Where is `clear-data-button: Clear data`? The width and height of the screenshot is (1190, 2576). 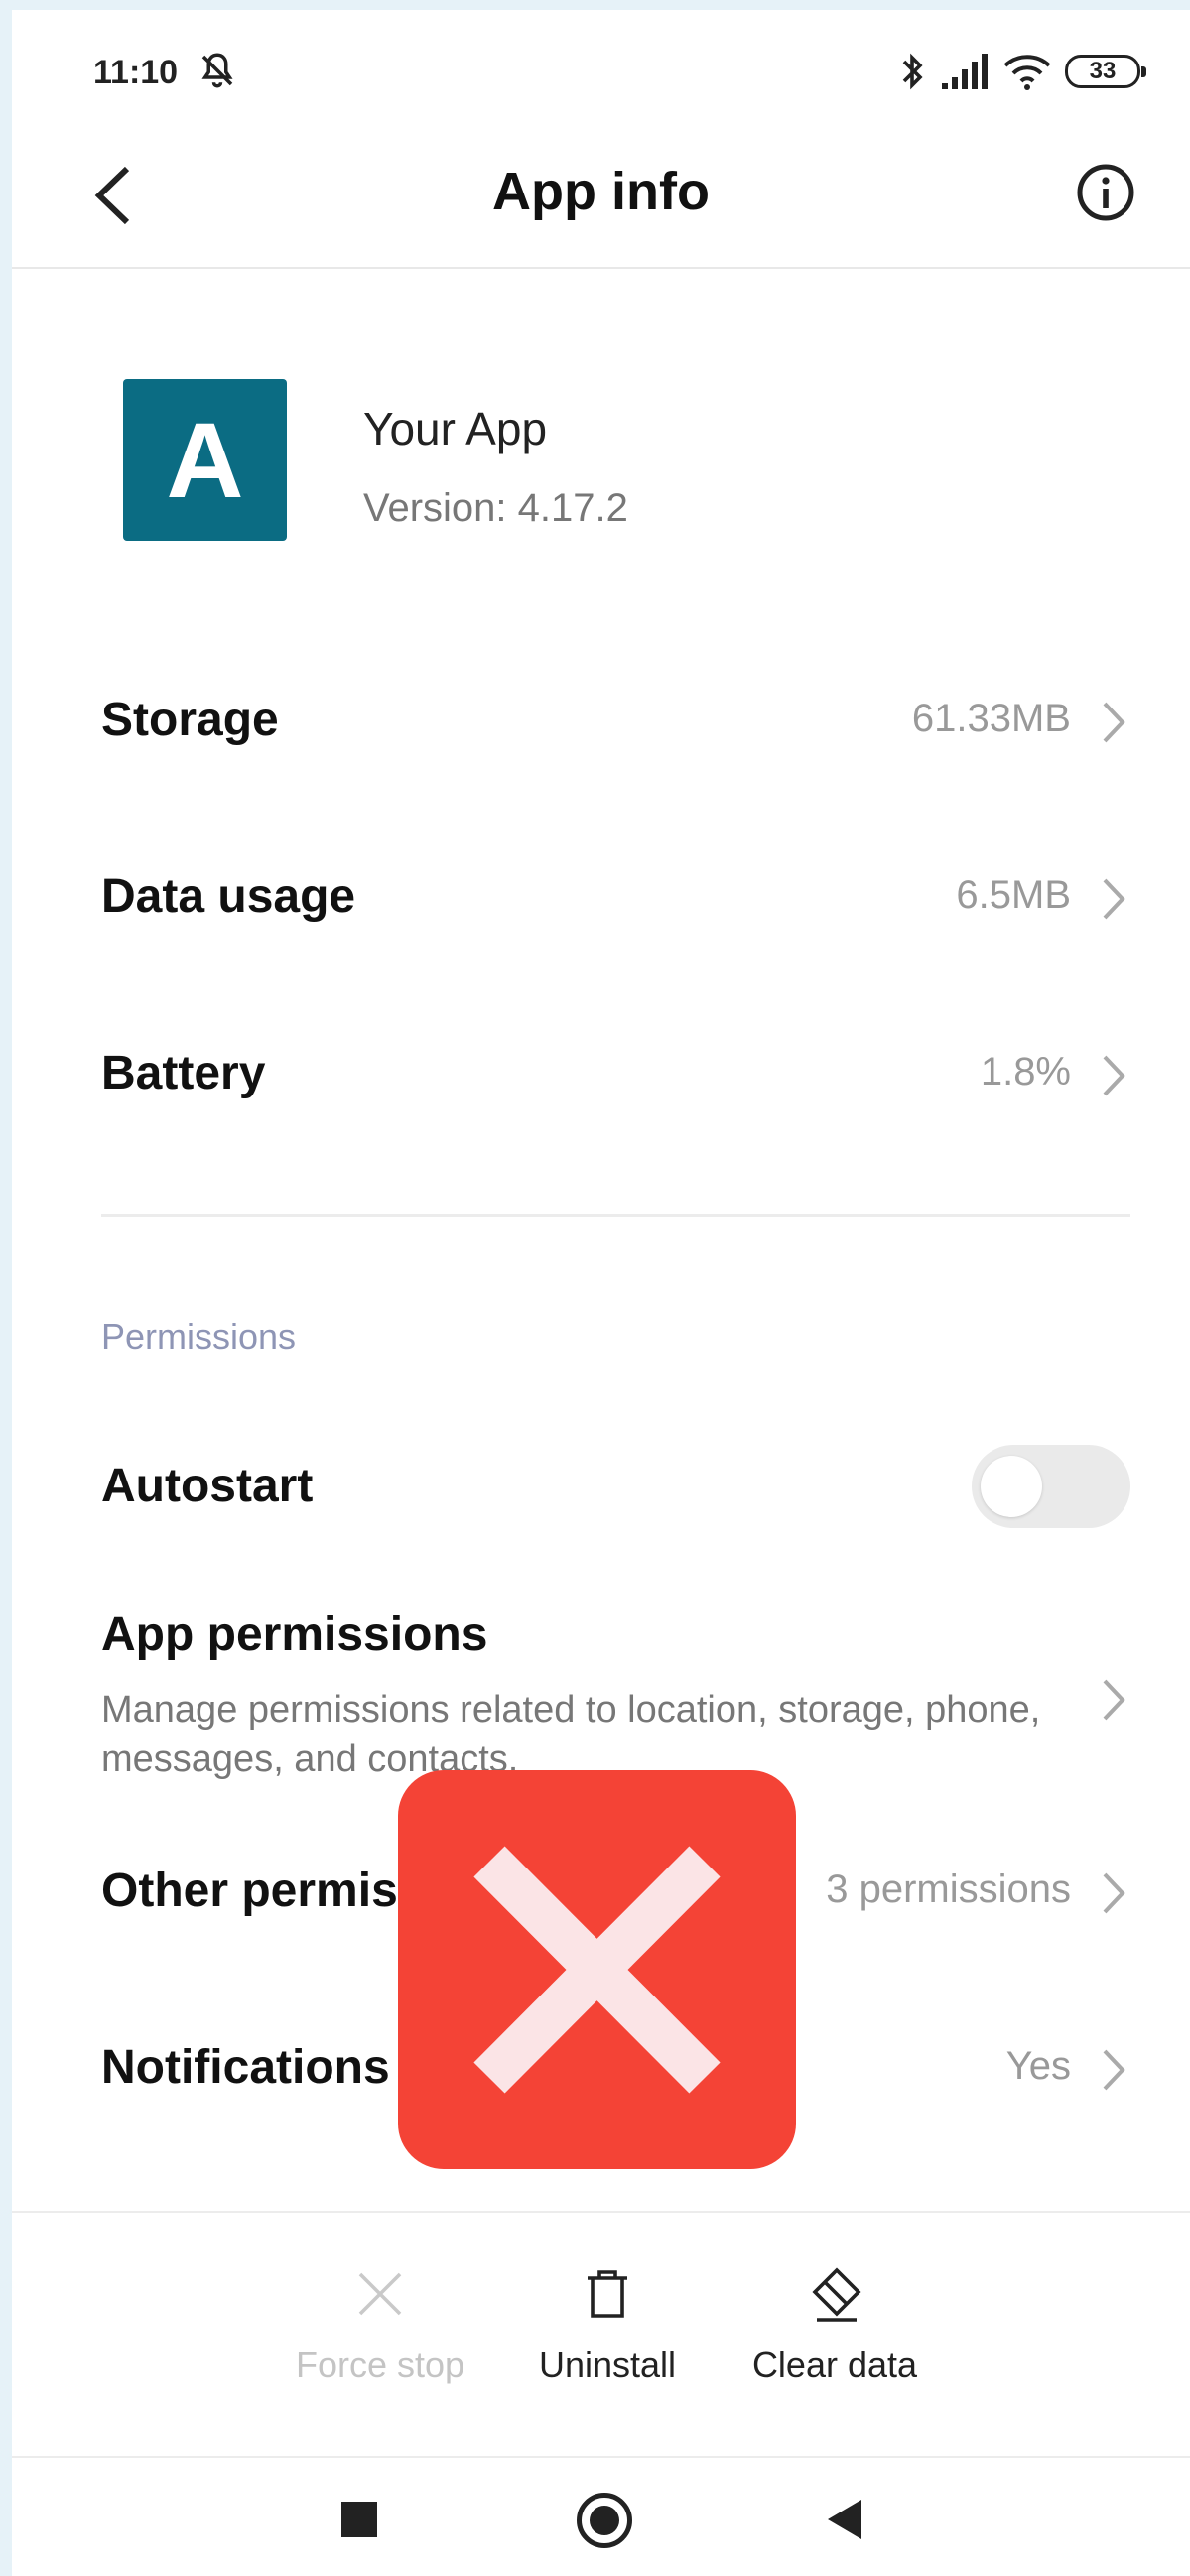
clear-data-button: Clear data is located at coordinates (834, 2325).